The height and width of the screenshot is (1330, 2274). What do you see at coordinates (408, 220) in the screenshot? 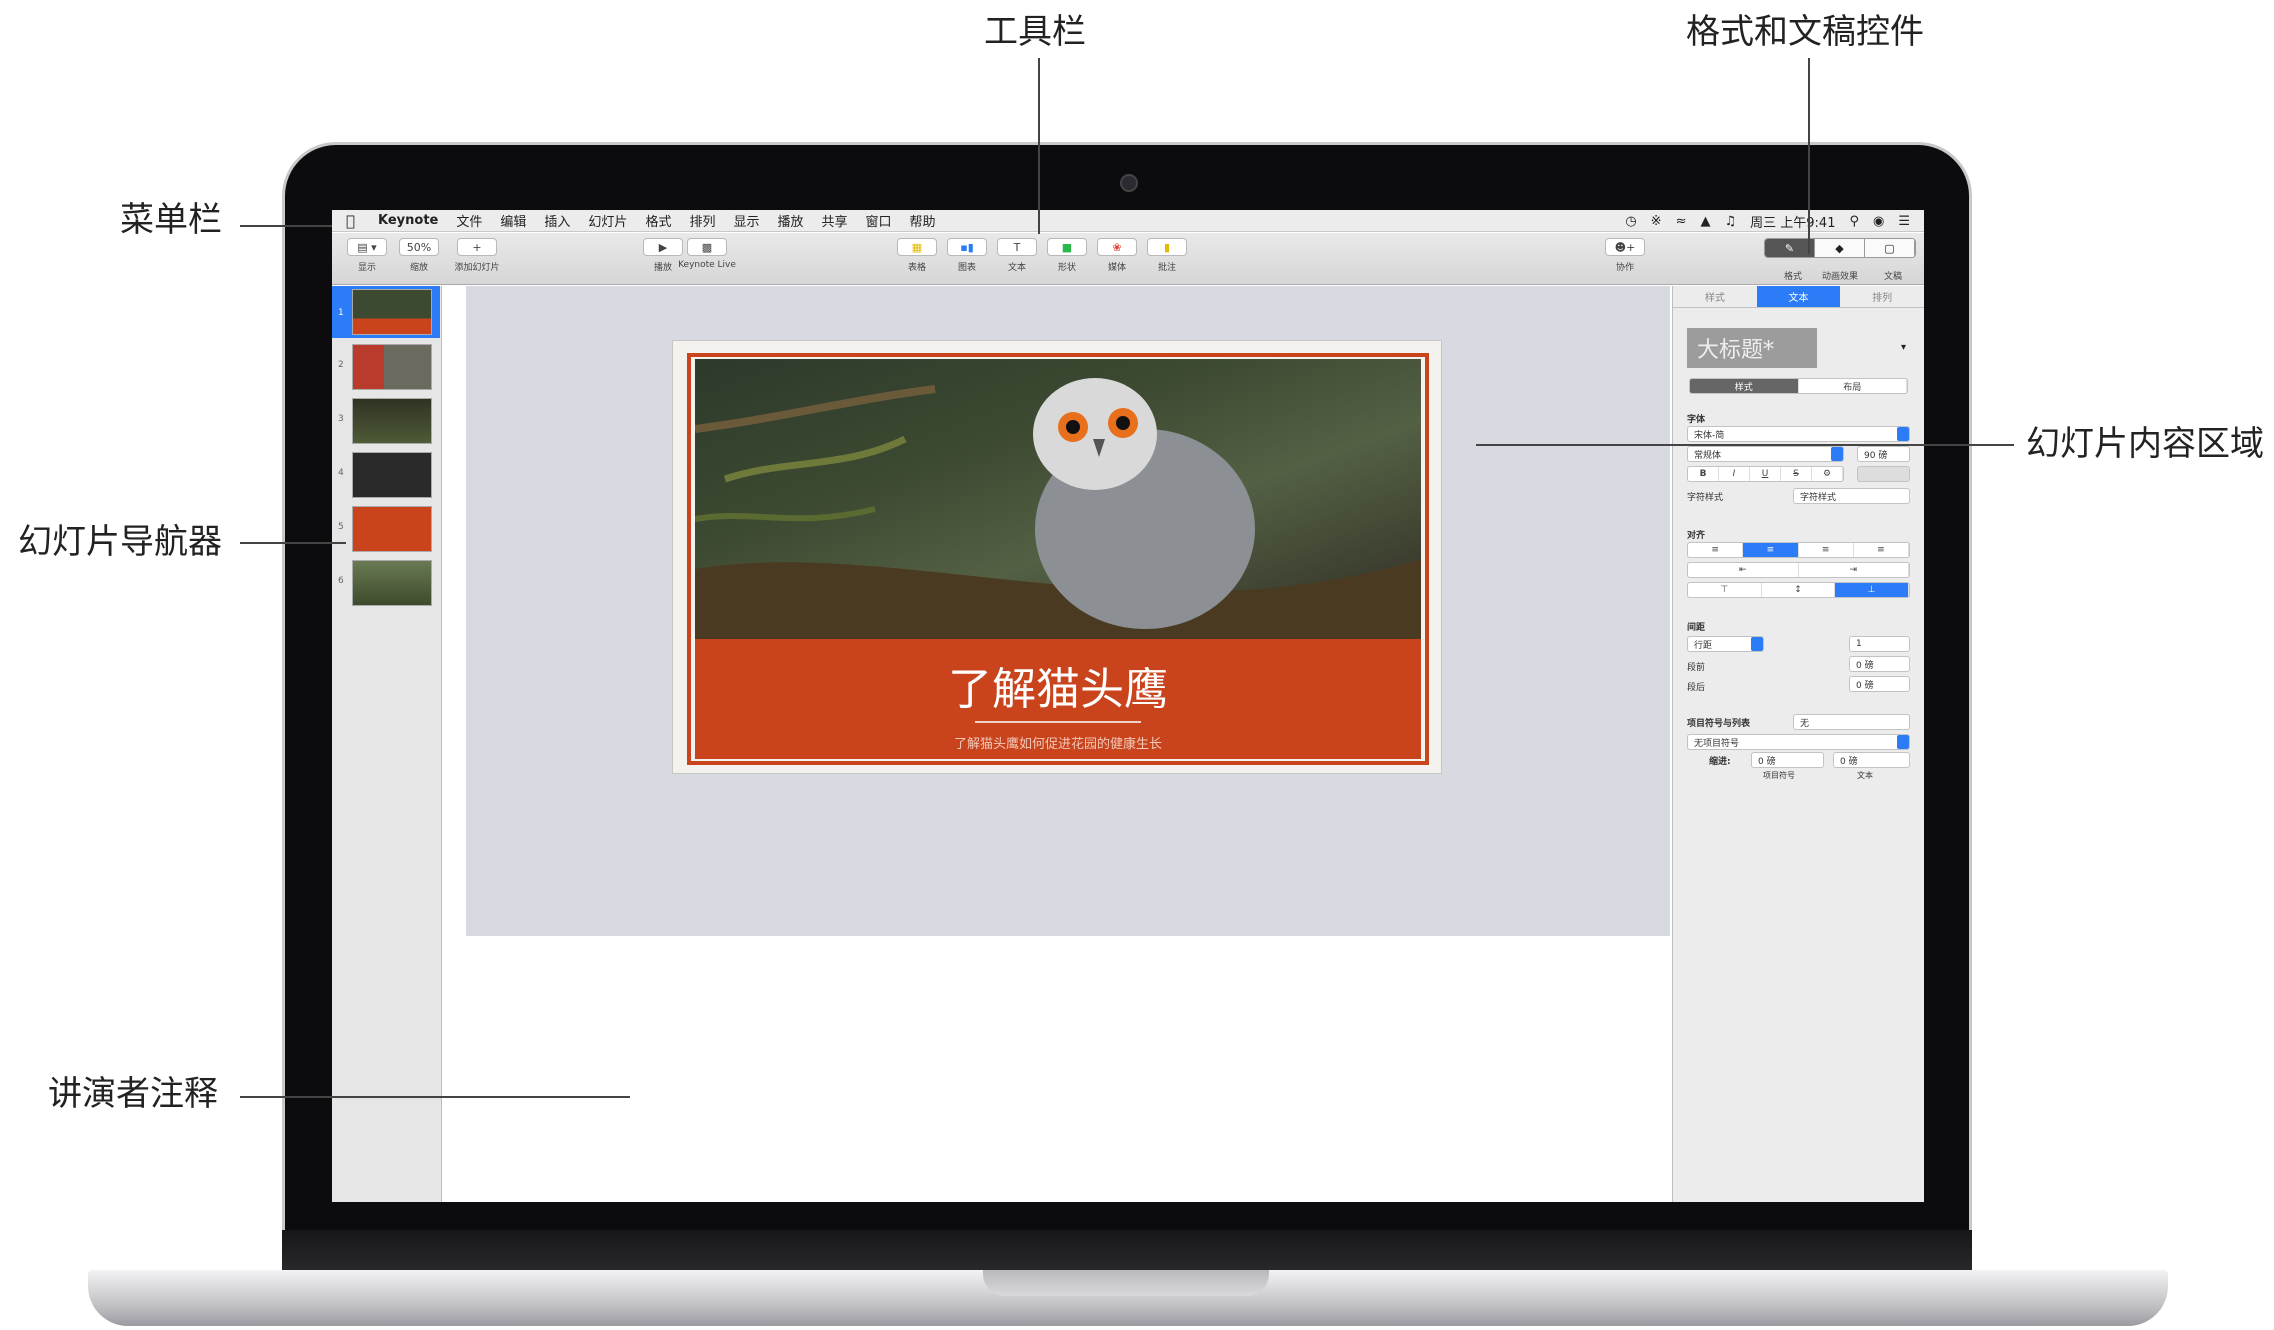
I see `menu-app: Keynote` at bounding box center [408, 220].